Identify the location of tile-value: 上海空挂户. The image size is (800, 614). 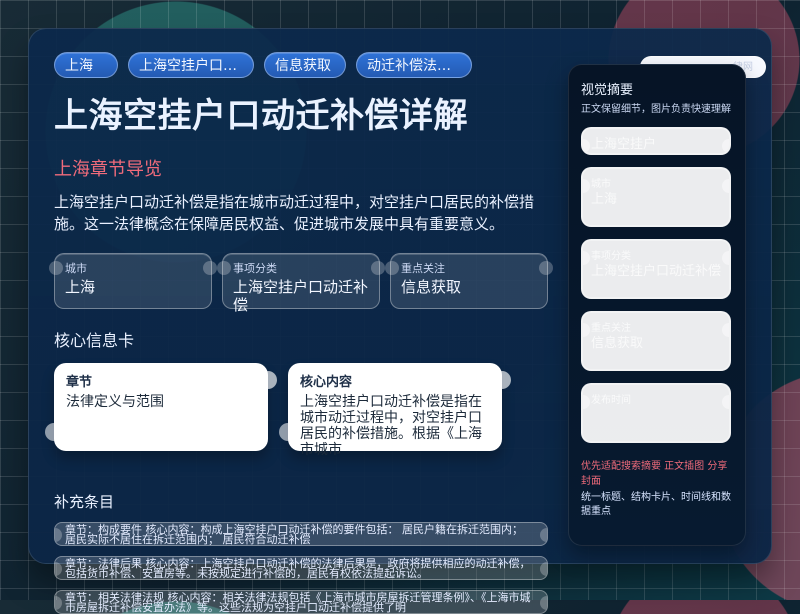
(624, 144).